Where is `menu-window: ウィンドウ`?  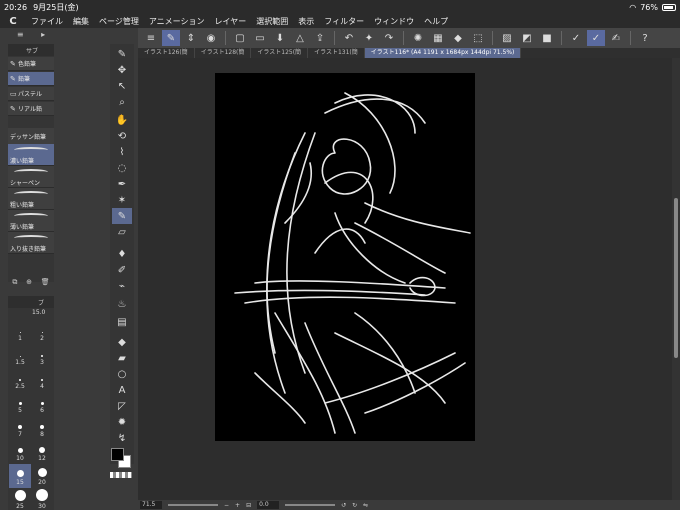 menu-window: ウィンドウ is located at coordinates (394, 21).